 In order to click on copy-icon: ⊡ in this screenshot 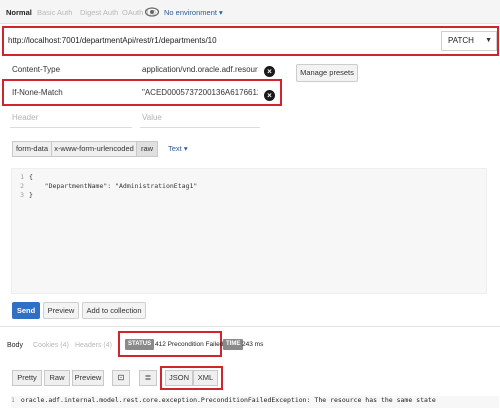, I will do `click(121, 378)`.